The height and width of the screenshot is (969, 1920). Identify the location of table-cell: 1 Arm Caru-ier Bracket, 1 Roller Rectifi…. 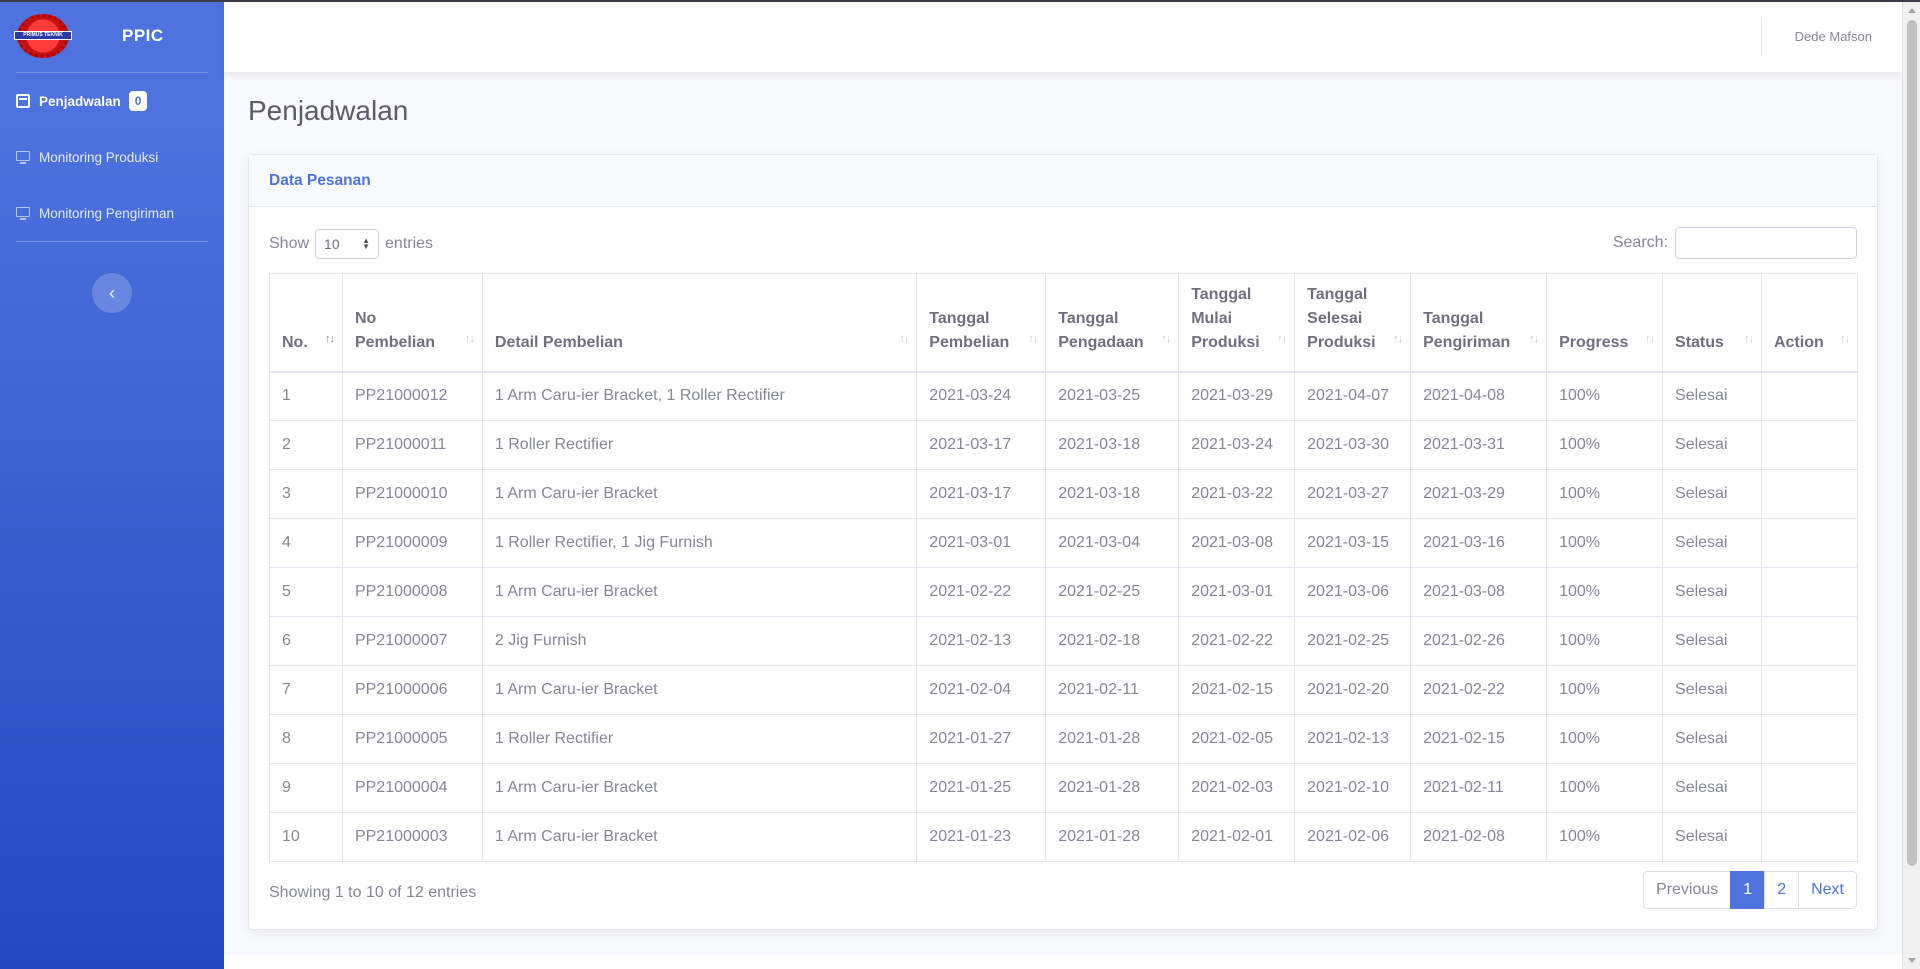
(699, 396).